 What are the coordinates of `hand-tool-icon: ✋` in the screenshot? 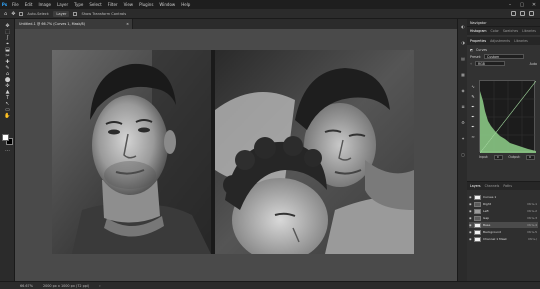 It's located at (7, 115).